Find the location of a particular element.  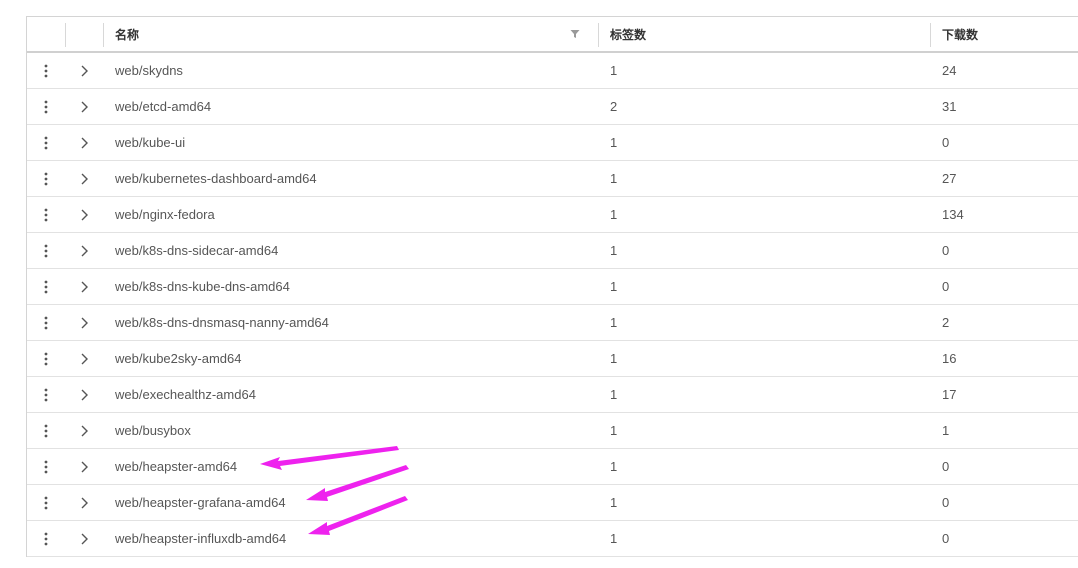

repository-name: web/busybox is located at coordinates (350, 430).